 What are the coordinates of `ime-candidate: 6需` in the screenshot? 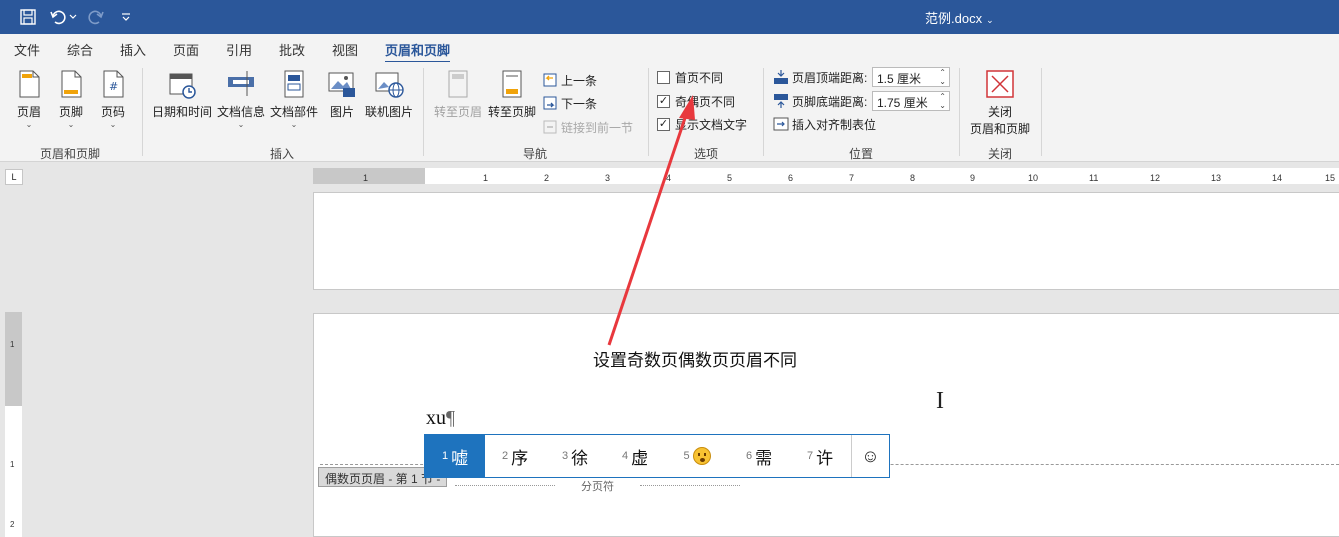 It's located at (759, 456).